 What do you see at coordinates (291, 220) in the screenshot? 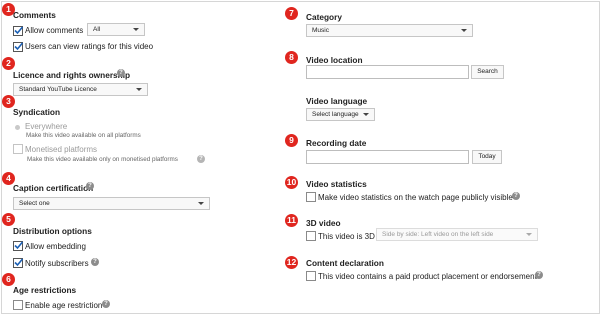
I see `step-badge-11: 11` at bounding box center [291, 220].